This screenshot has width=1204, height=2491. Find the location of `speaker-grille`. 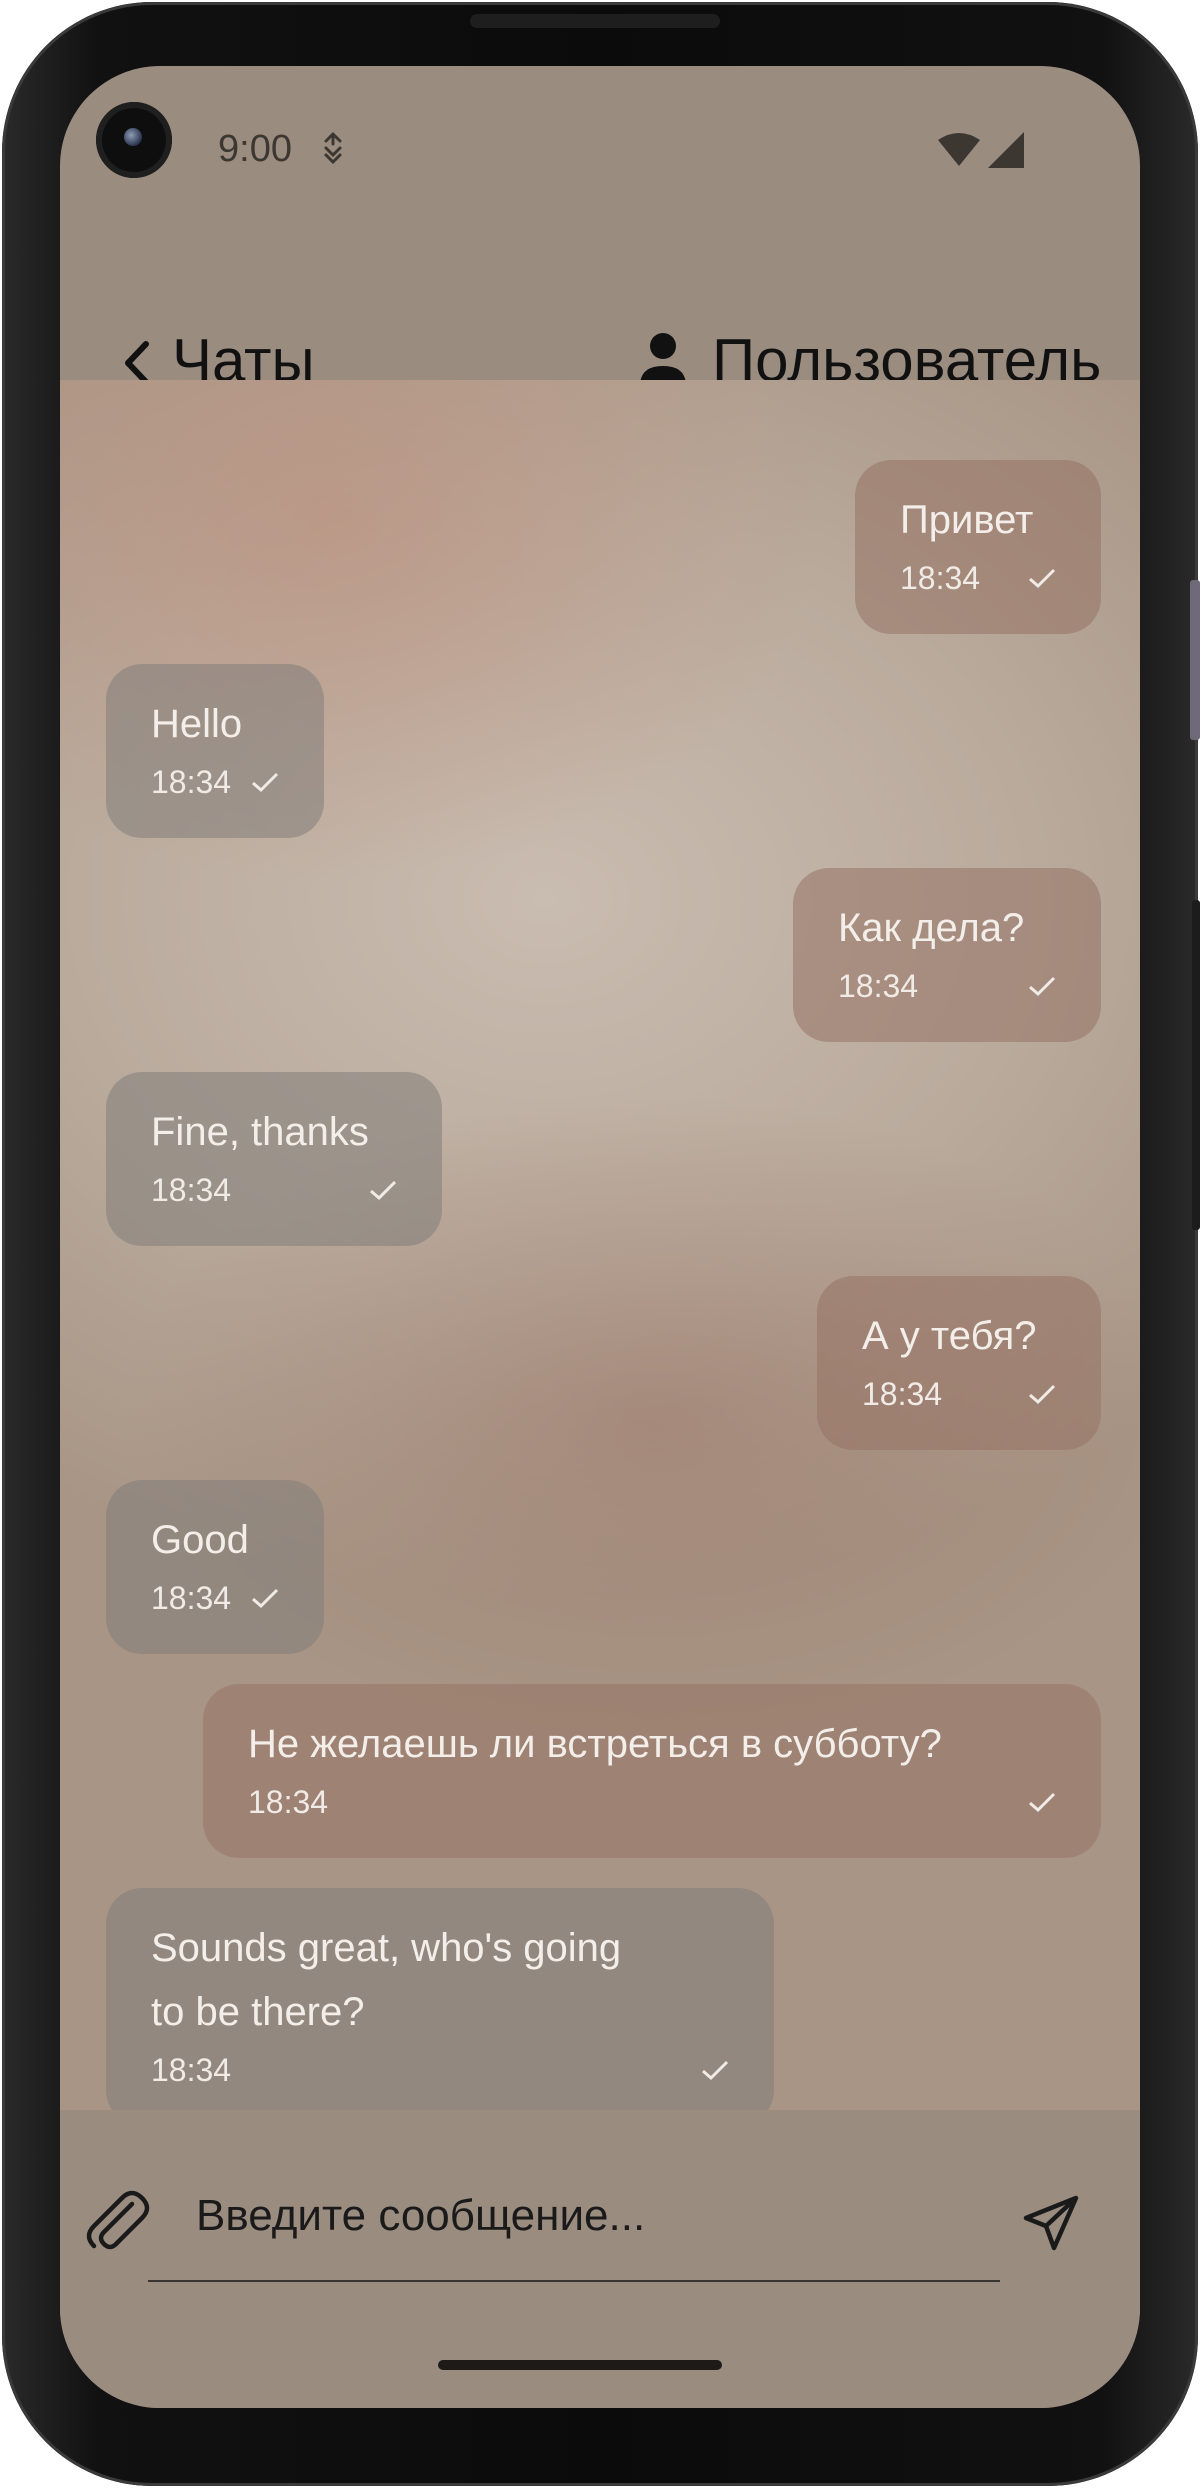

speaker-grille is located at coordinates (595, 21).